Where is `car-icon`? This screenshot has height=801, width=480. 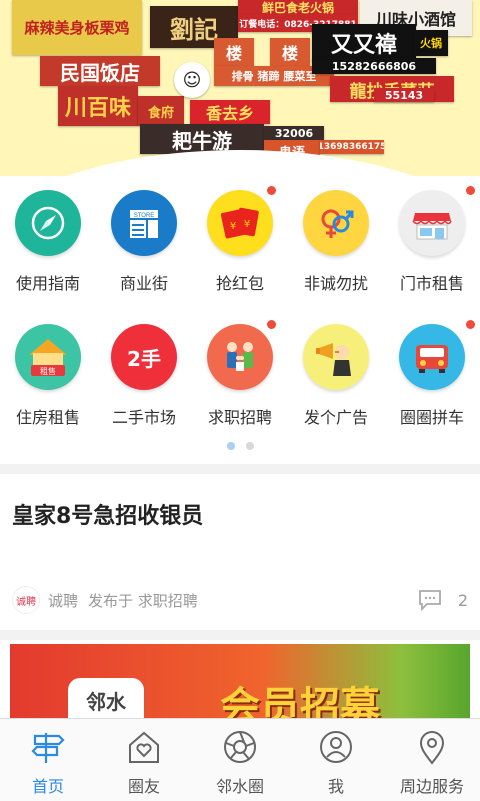 car-icon is located at coordinates (432, 357).